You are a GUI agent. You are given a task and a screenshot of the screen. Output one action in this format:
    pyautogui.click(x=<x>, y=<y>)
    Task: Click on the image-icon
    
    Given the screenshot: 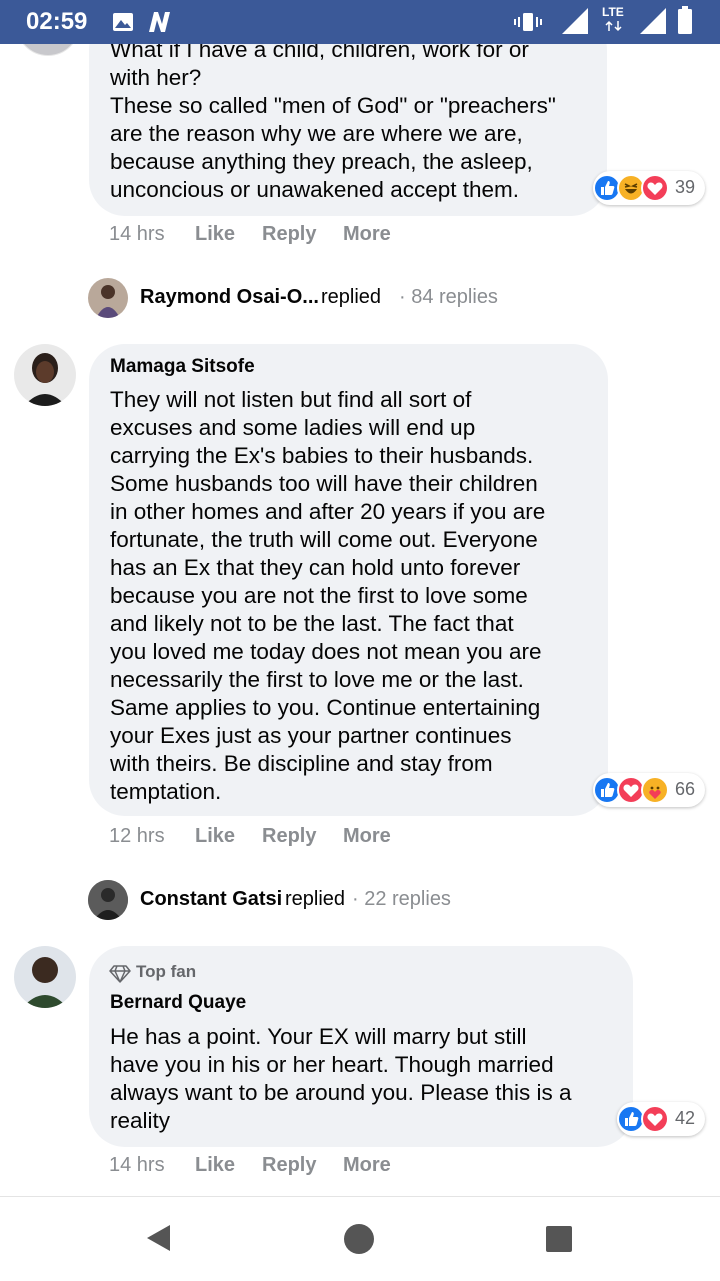 What is the action you would take?
    pyautogui.click(x=123, y=22)
    